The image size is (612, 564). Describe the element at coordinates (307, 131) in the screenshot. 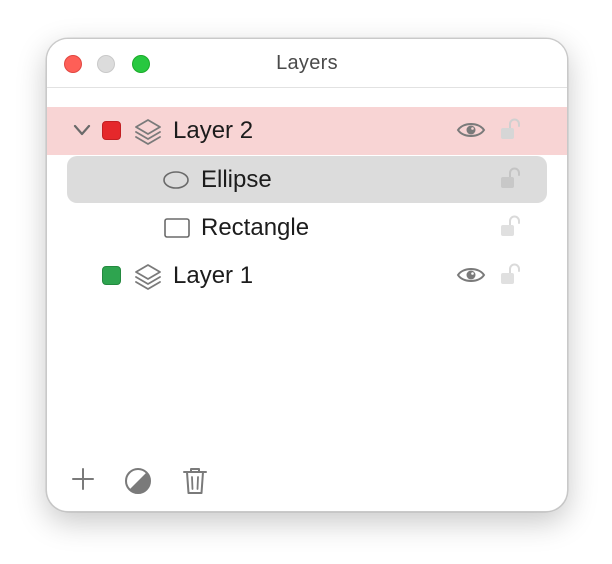

I see `layer-row-layer-2: Layer 2` at that location.